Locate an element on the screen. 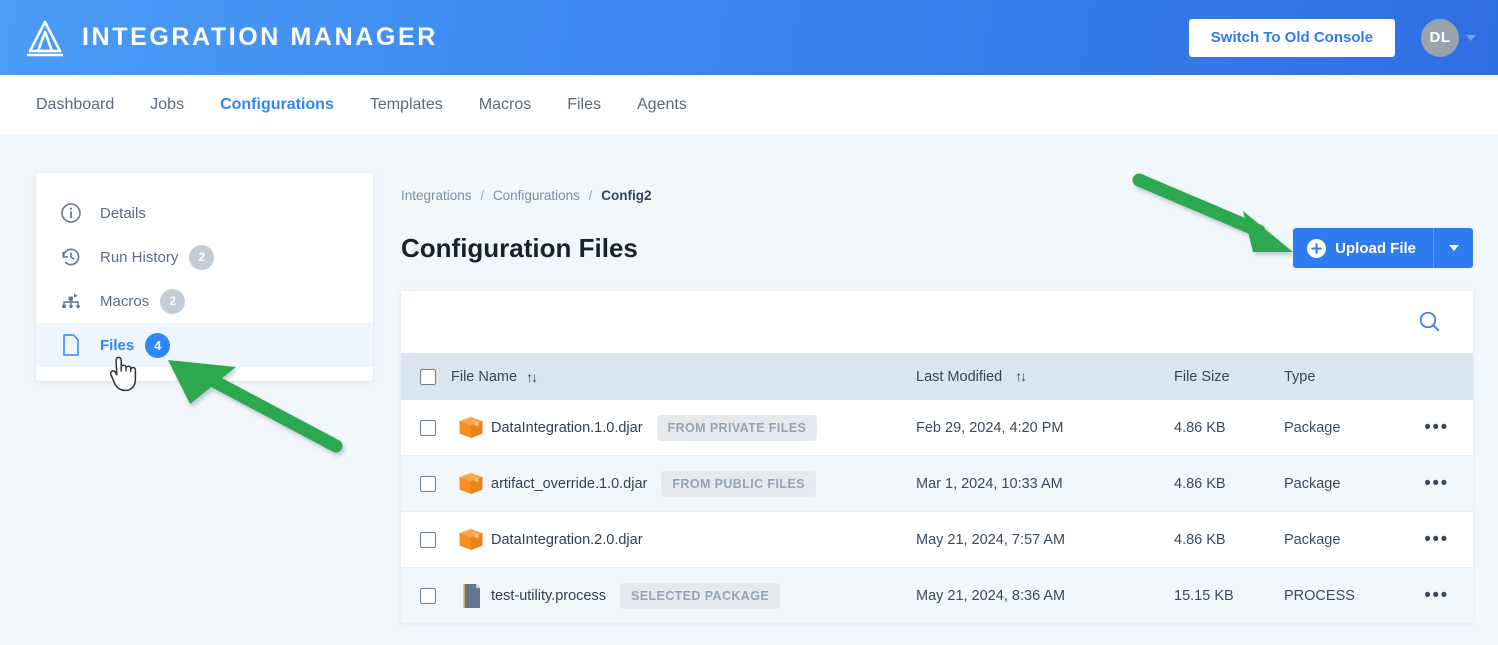 The width and height of the screenshot is (1498, 645). nav-item-files: Files is located at coordinates (584, 105).